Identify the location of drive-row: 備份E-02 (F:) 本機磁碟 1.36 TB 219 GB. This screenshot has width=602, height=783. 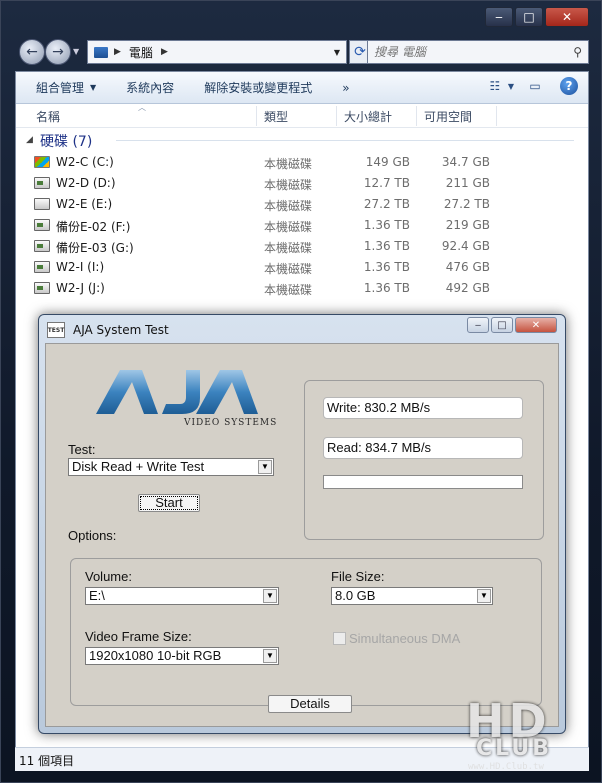
(302, 225).